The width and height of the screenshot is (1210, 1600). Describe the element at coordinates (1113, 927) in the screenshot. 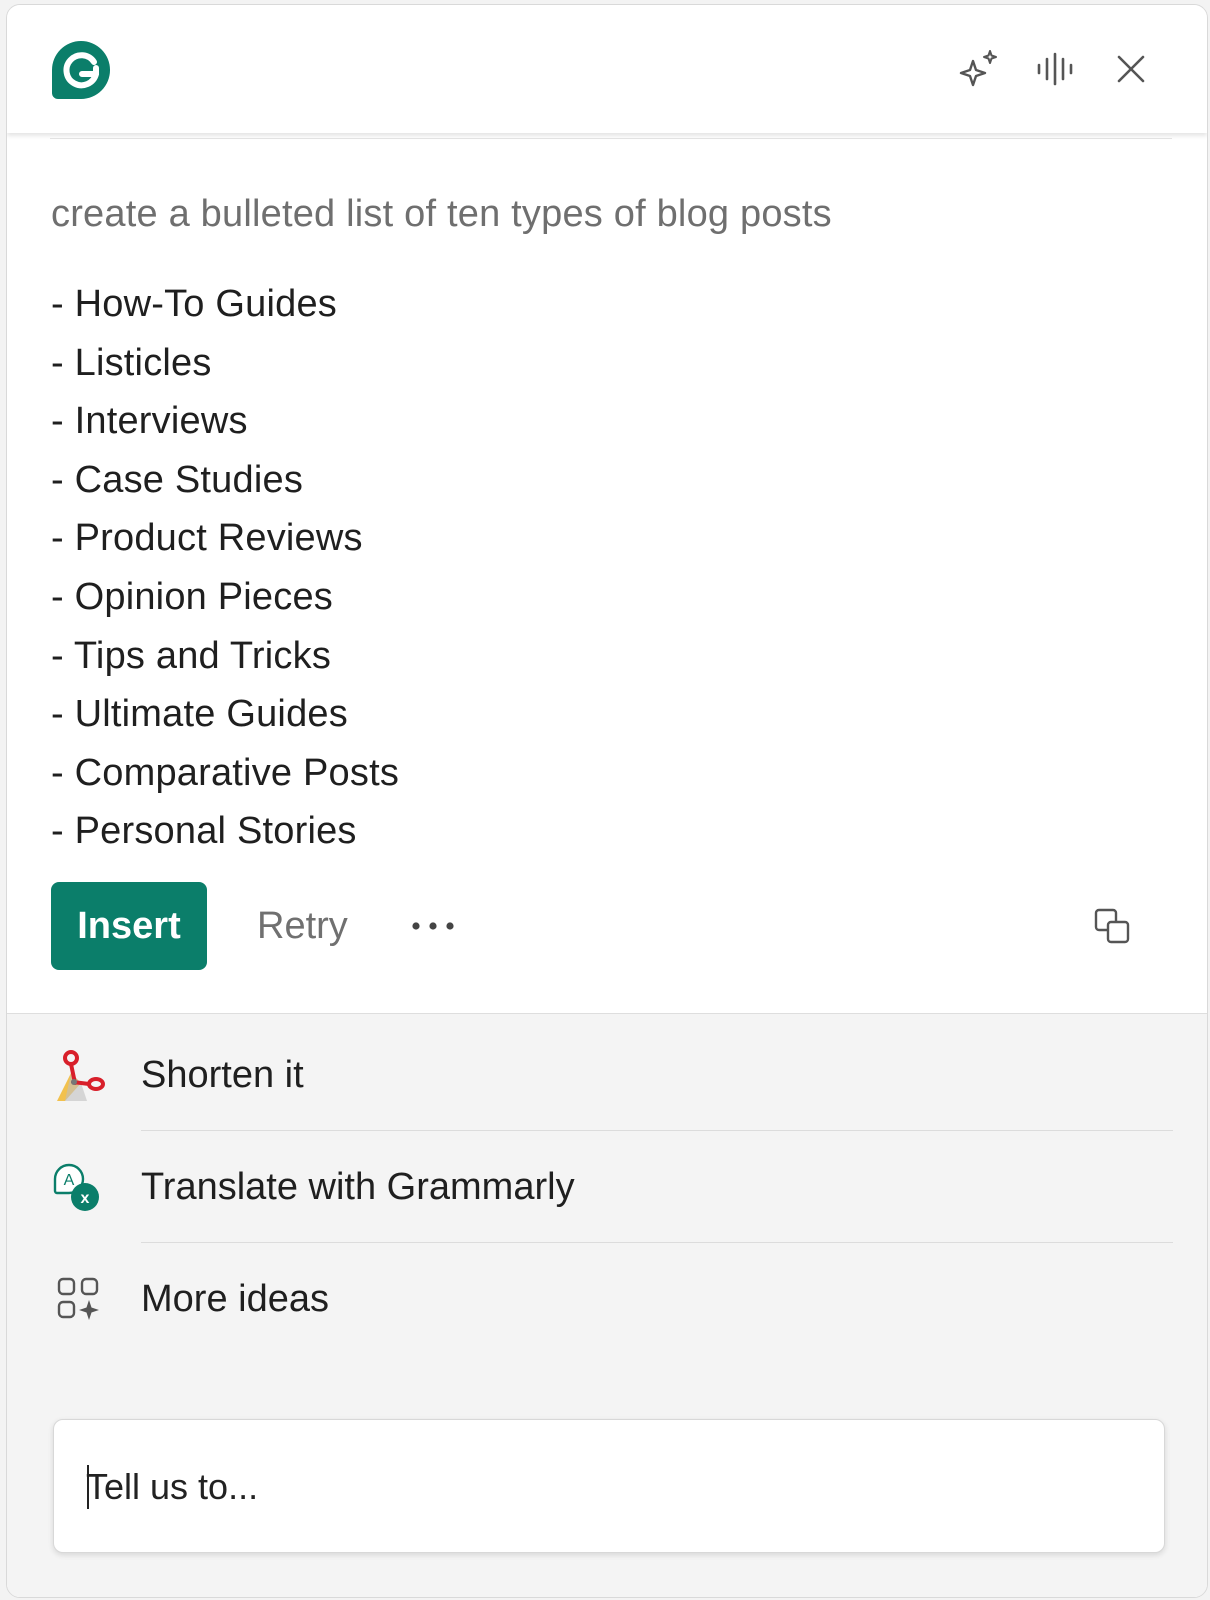

I see `copy-icon` at that location.